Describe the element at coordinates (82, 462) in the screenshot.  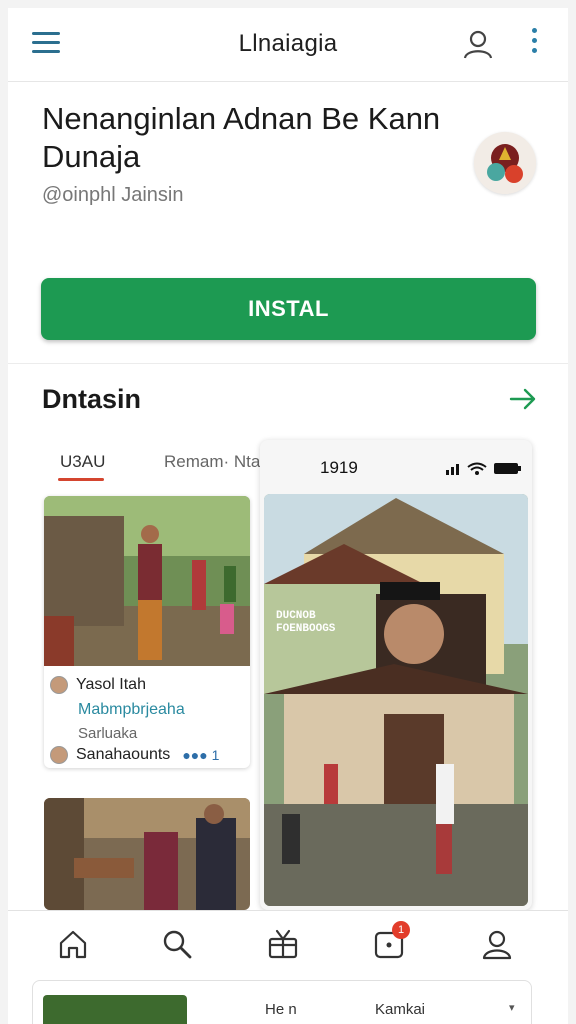
I see `tab-first: U3AU` at that location.